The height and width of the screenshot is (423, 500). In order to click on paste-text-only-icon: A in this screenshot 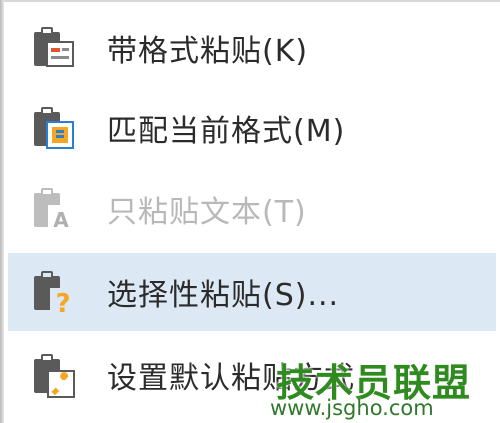, I will do `click(54, 210)`.